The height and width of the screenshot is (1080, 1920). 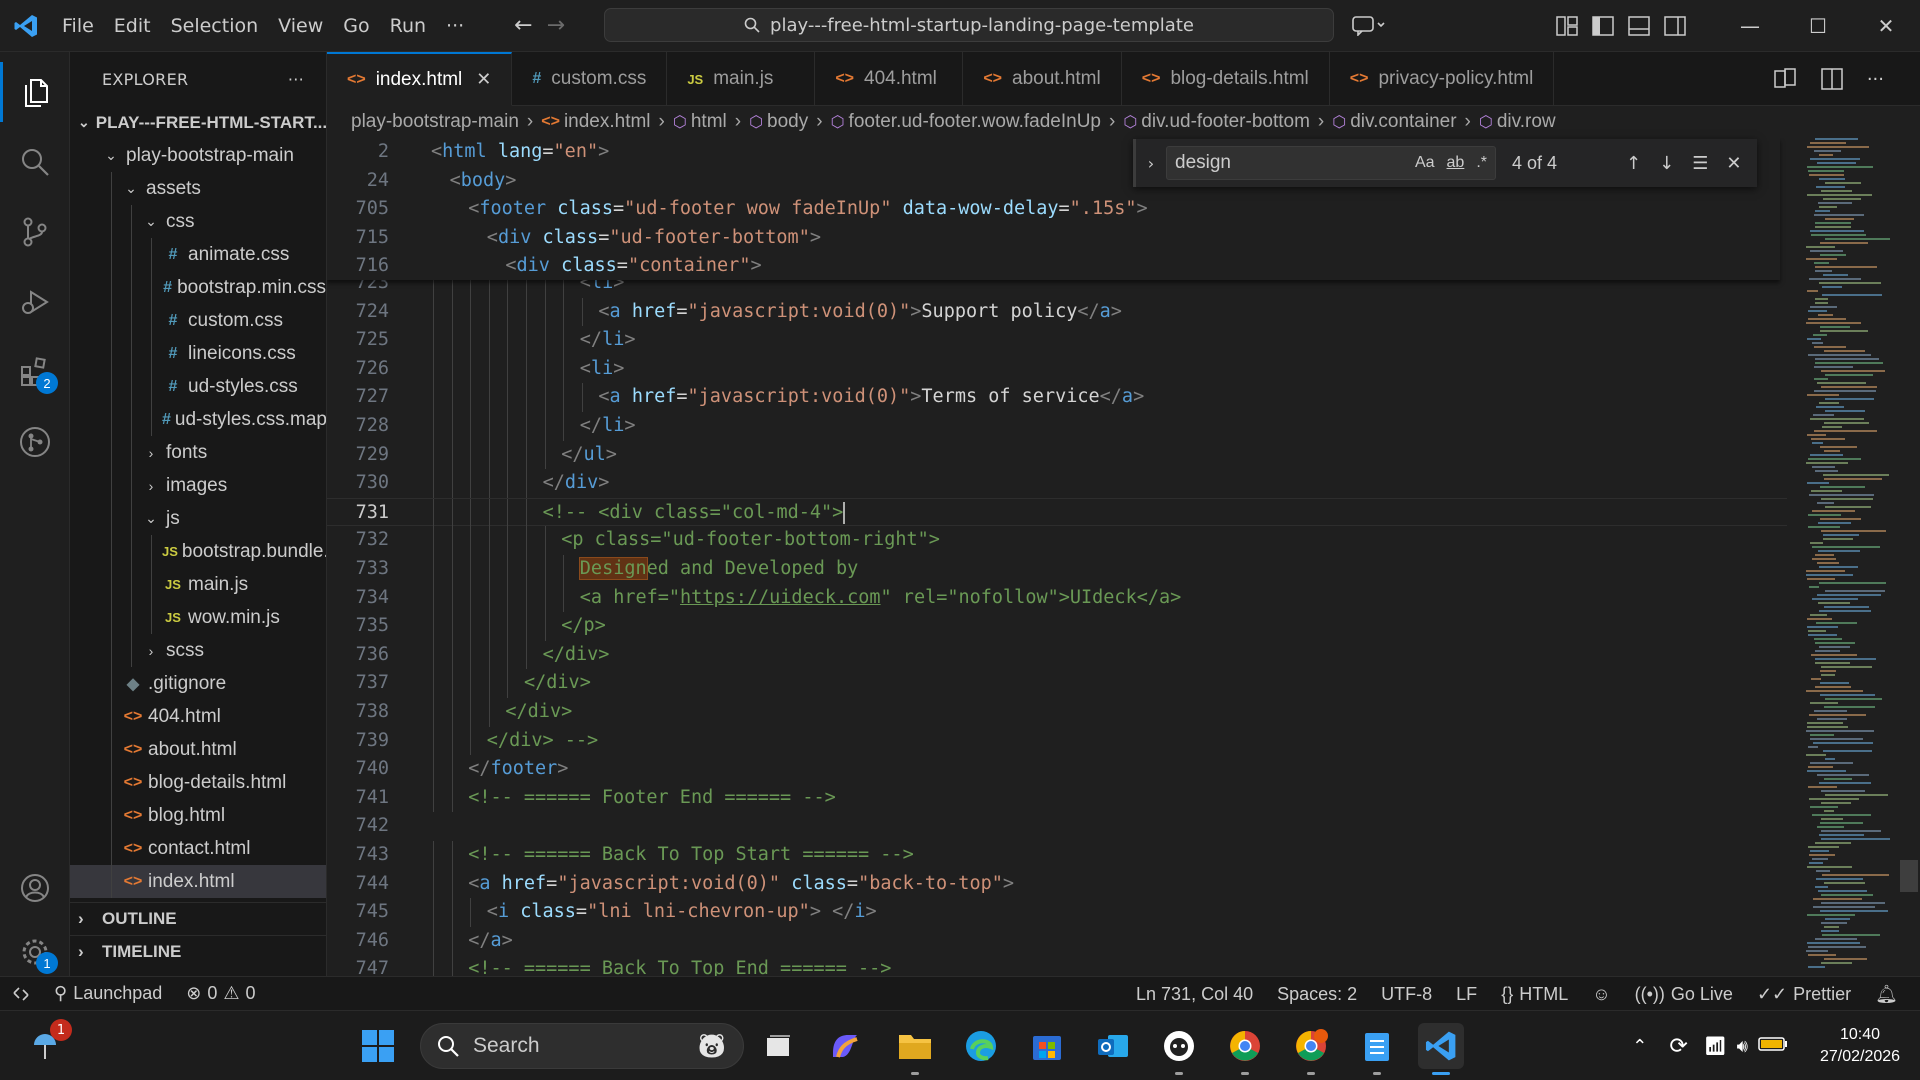 What do you see at coordinates (198, 320) in the screenshot?
I see `file-item: # custom.css` at bounding box center [198, 320].